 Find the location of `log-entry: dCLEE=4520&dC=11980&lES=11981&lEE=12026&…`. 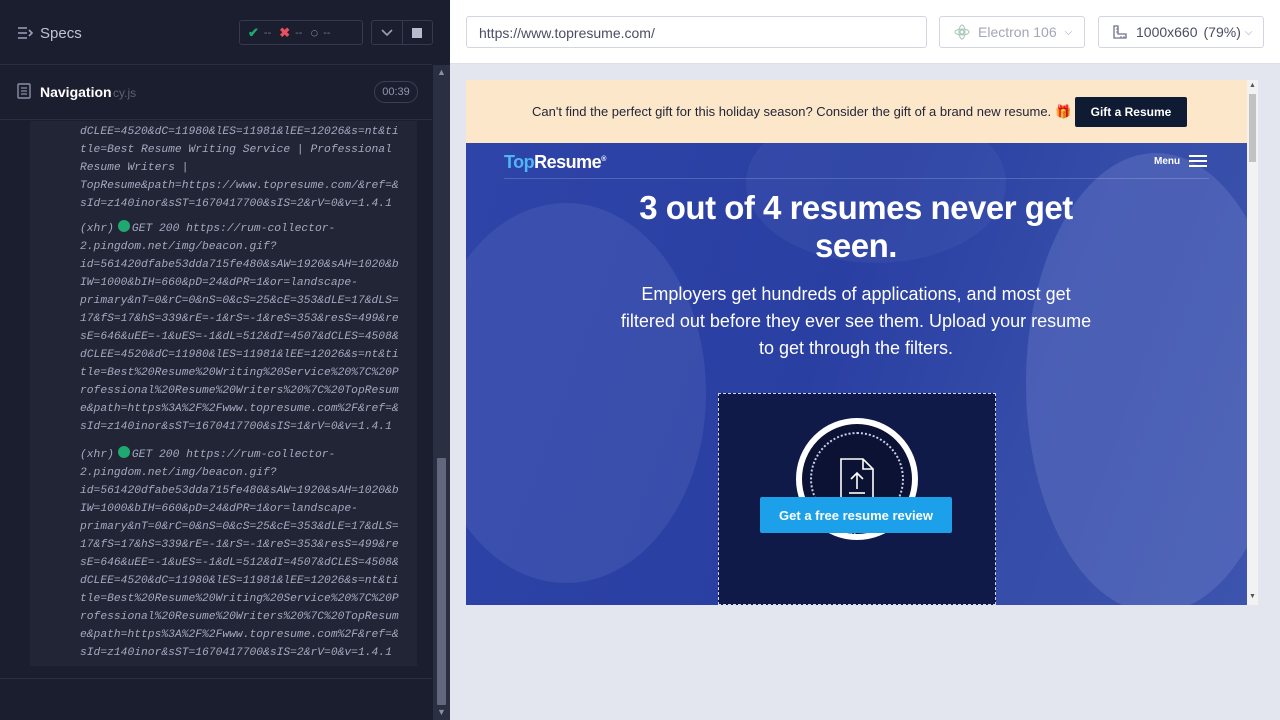

log-entry: dCLEE=4520&dC=11980&lES=11981&lEE=12026&… is located at coordinates (247, 168).